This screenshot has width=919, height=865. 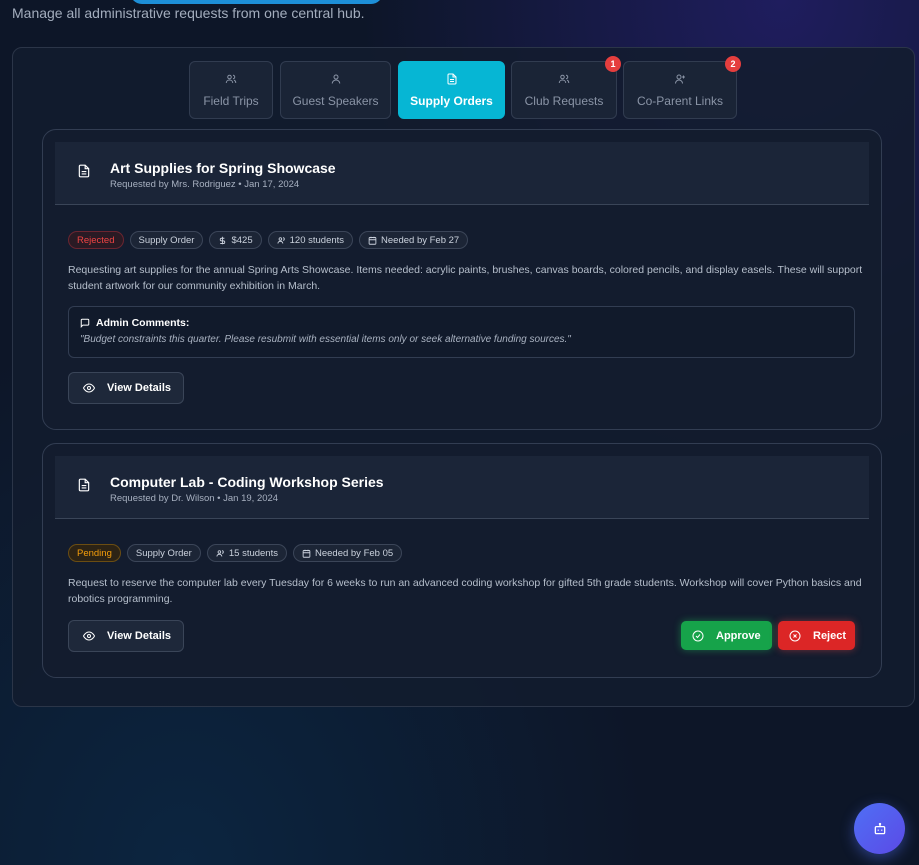 What do you see at coordinates (451, 101) in the screenshot?
I see `tab-label: Supply Orders` at bounding box center [451, 101].